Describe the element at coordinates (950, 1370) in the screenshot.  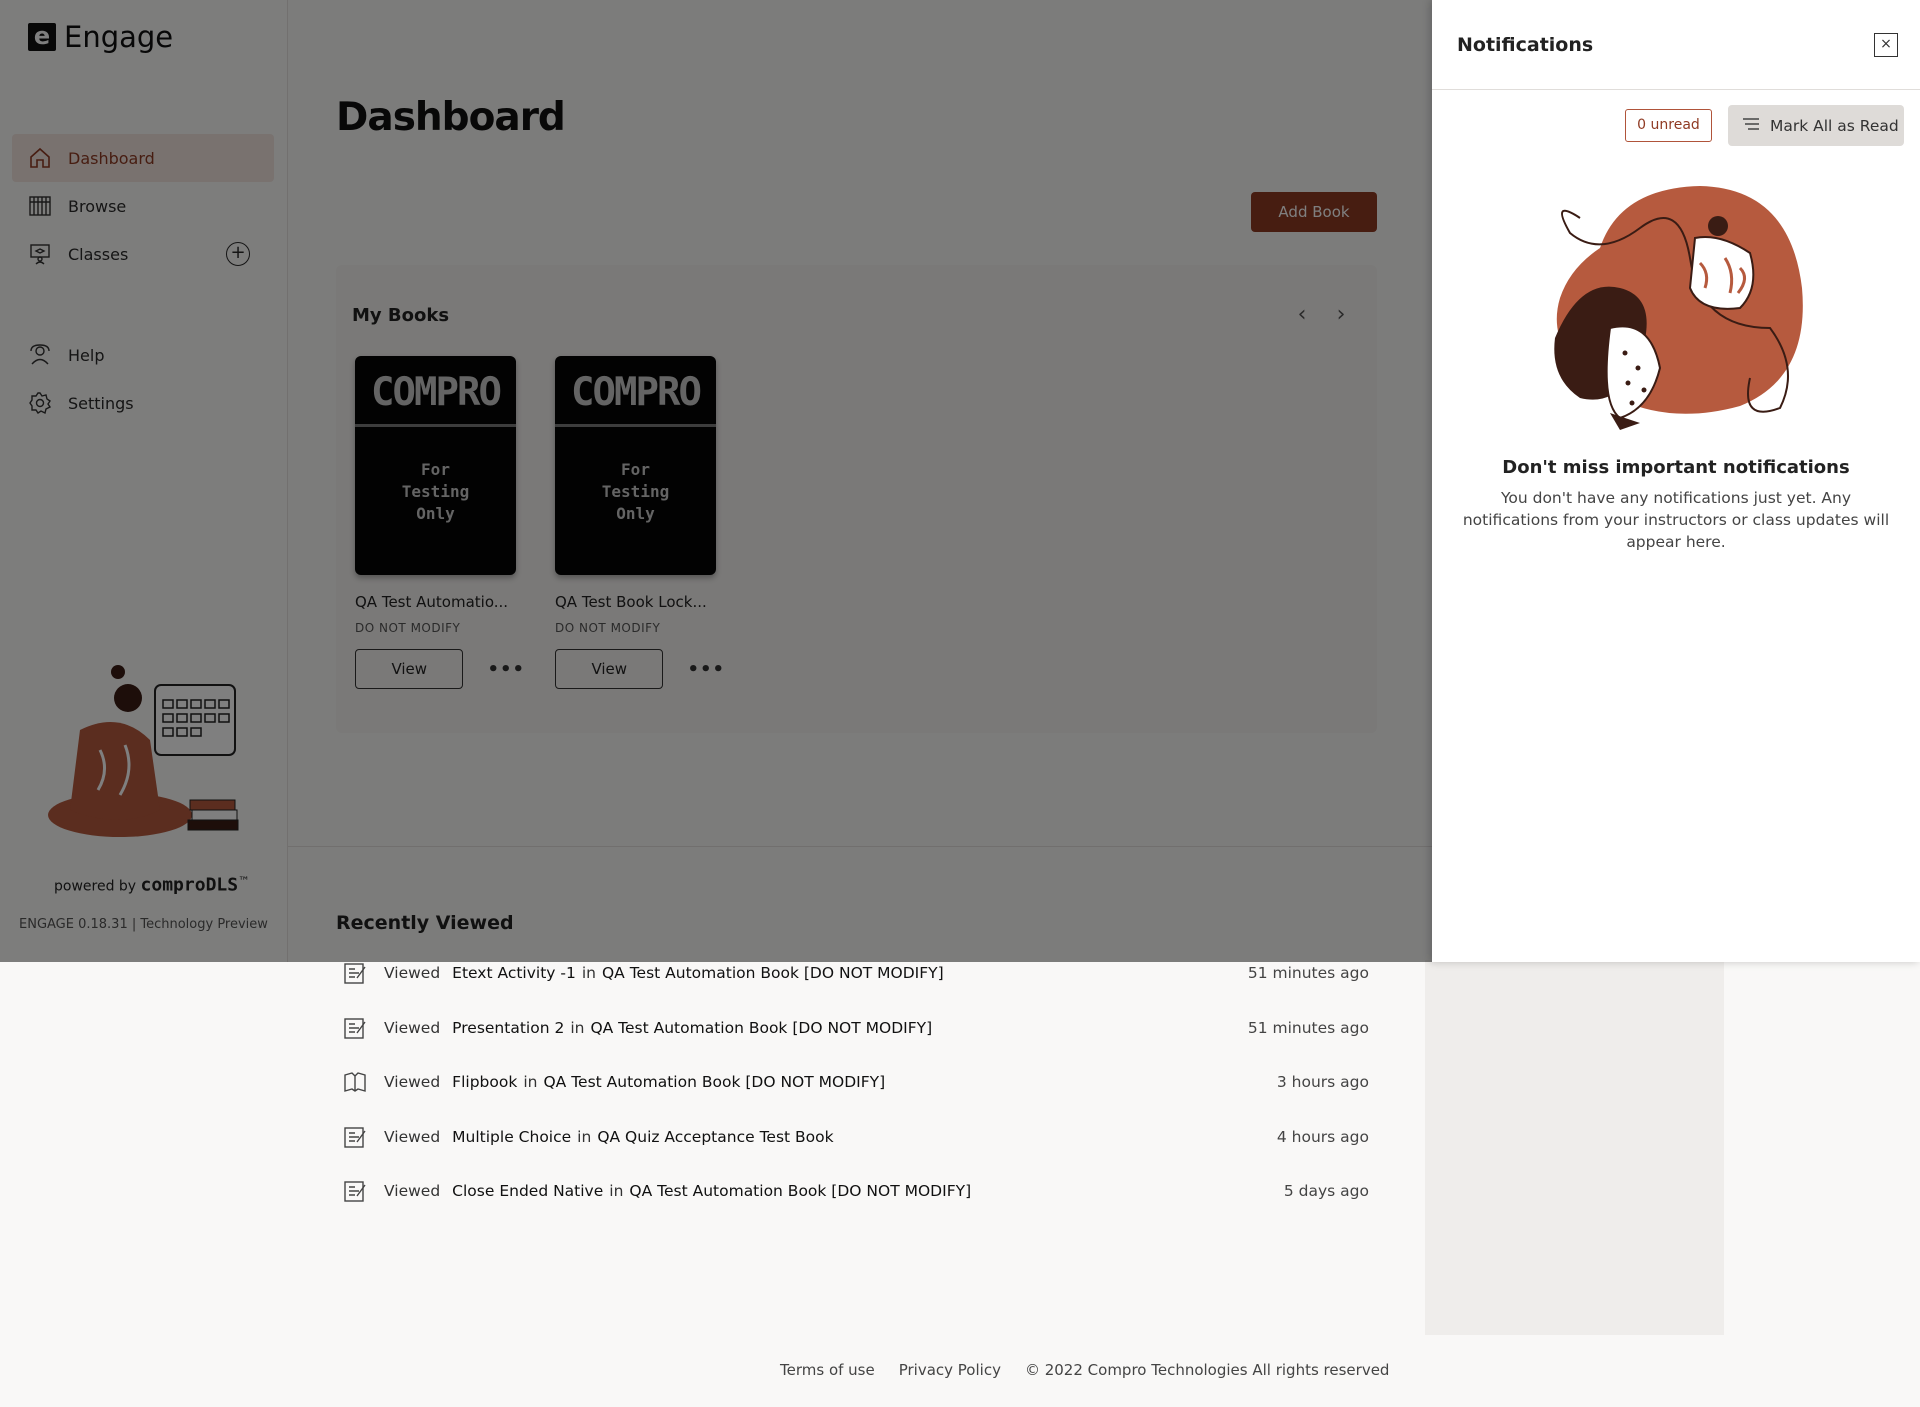
I see `privacy-link: Privacy Policy` at that location.